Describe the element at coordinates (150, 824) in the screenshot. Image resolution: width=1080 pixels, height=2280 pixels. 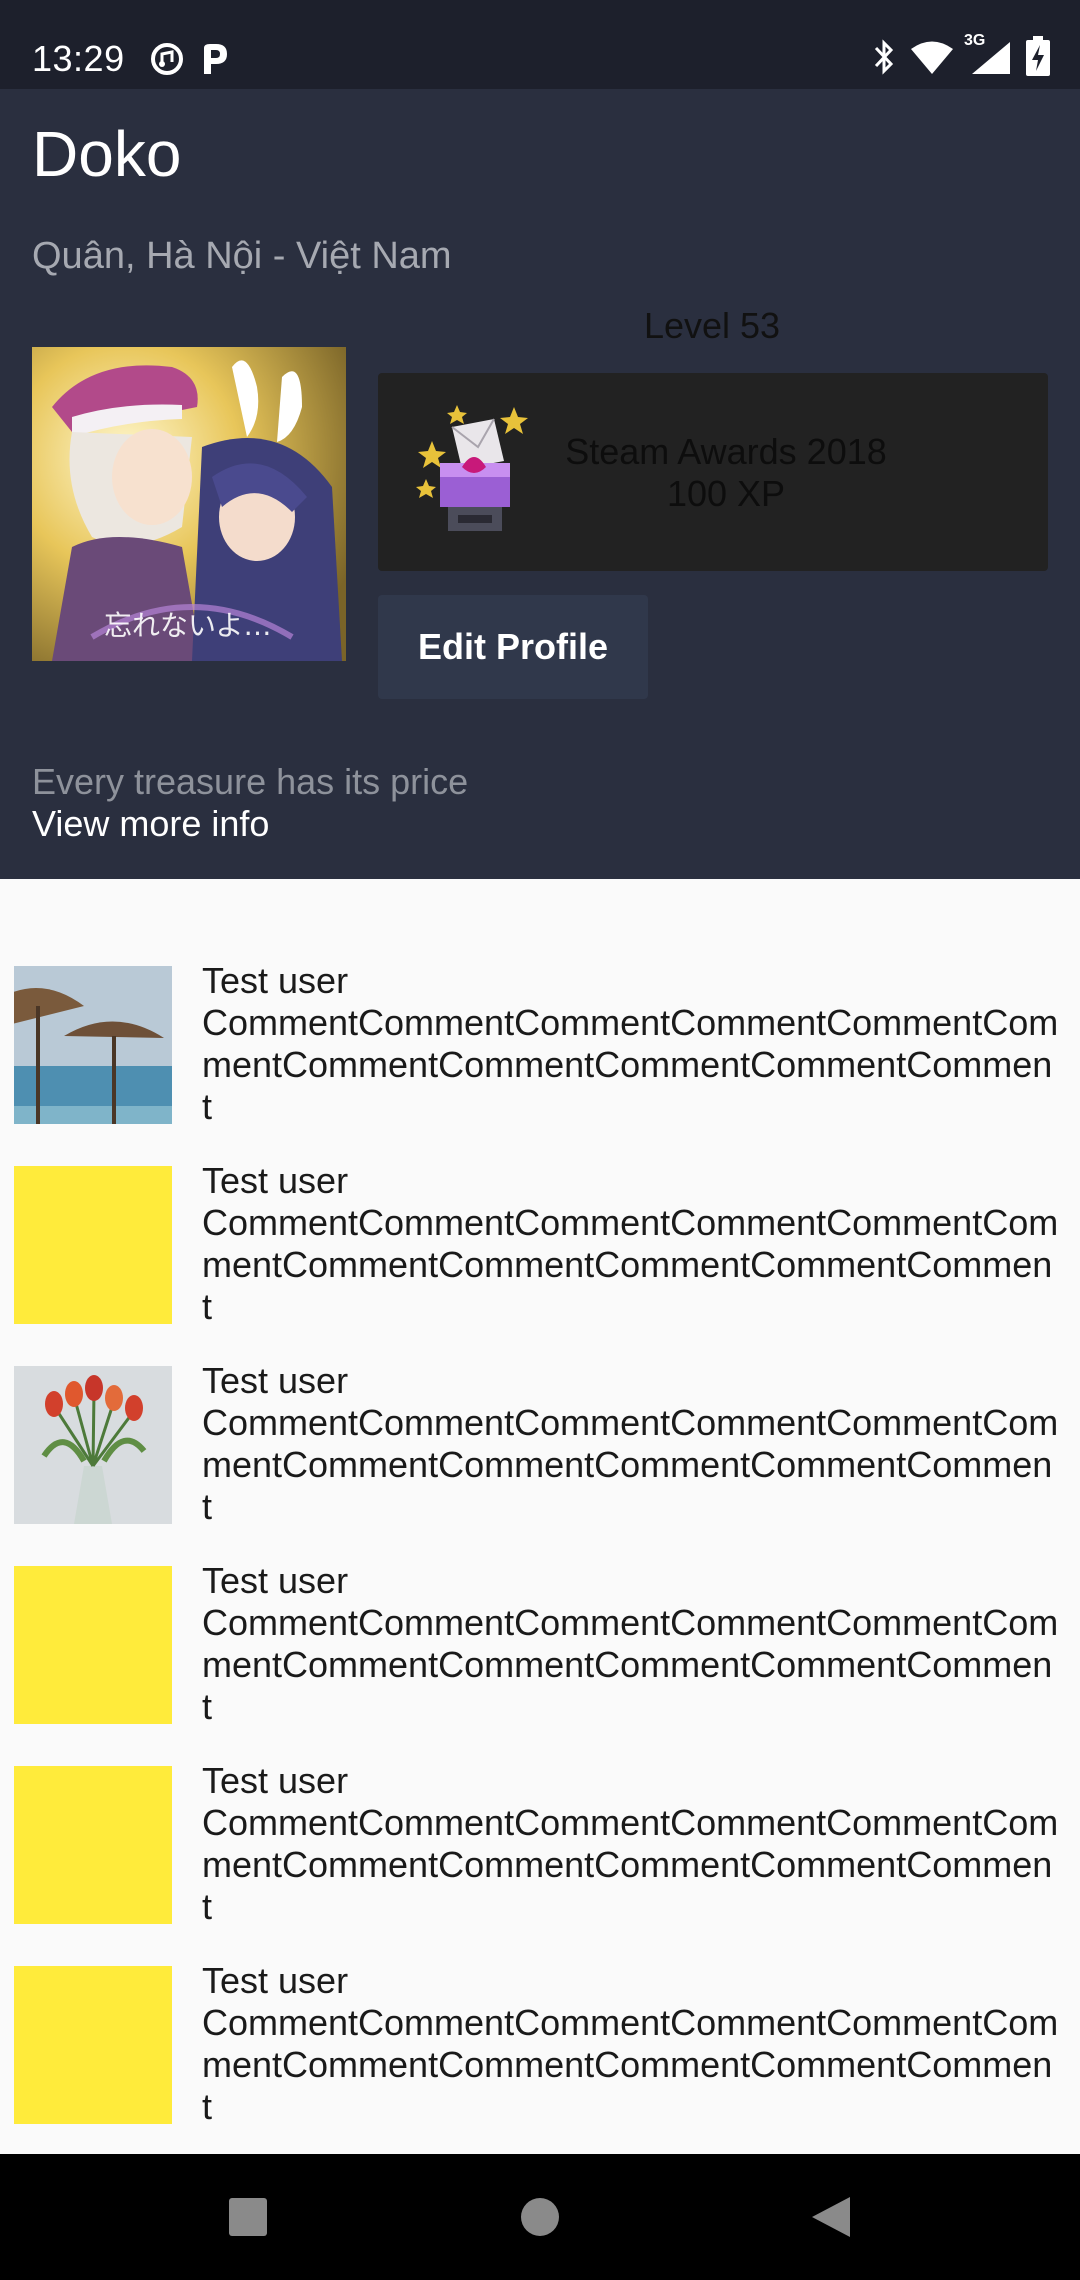
I see `view-more-info-link: View more info` at that location.